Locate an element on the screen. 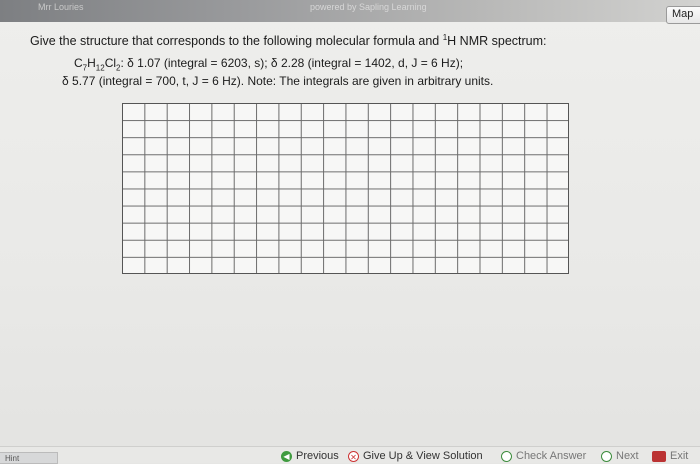  powered-by-text: powered by Sapling Learning is located at coordinates (368, 7).